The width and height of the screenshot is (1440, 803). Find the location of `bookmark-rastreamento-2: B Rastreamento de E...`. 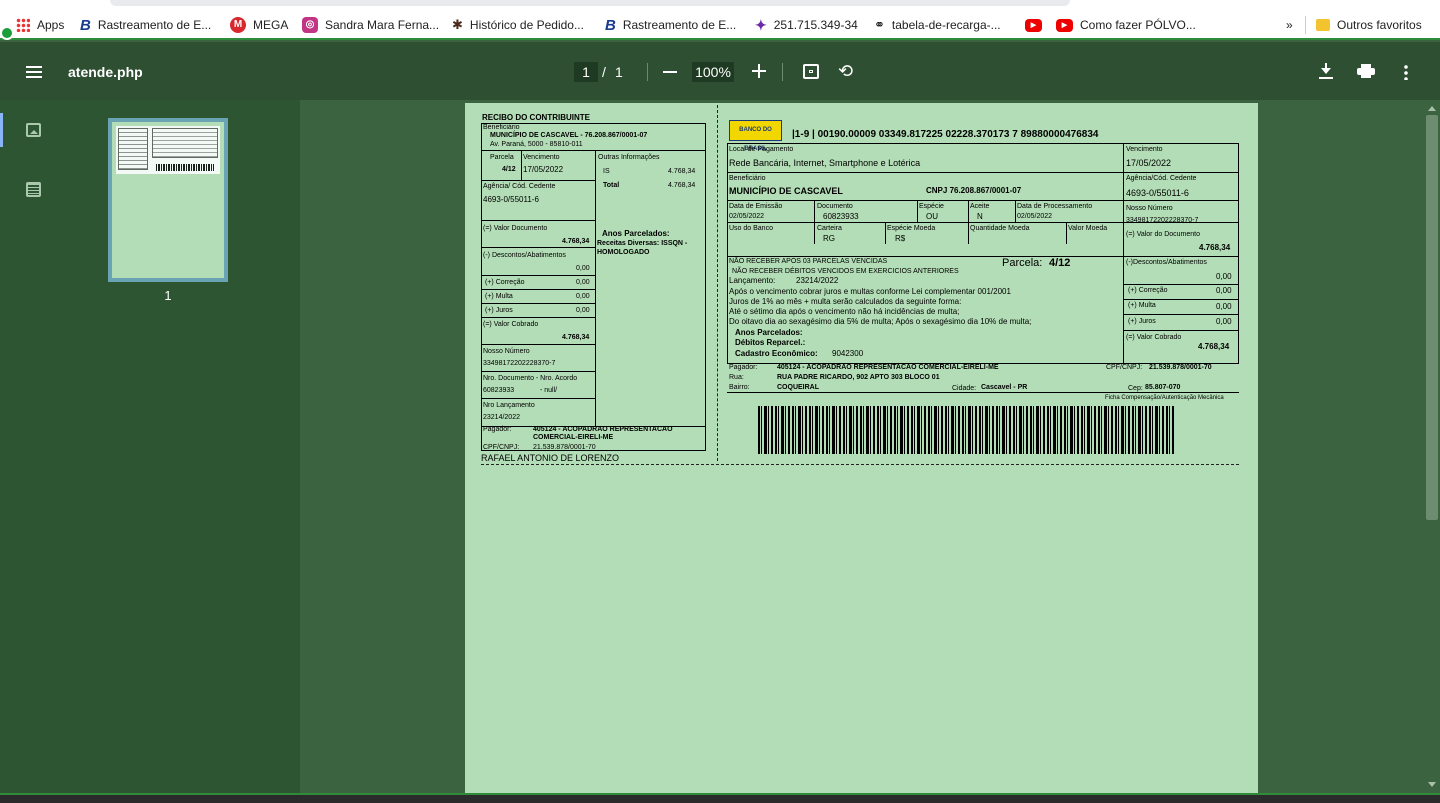

bookmark-rastreamento-2: B Rastreamento de E... is located at coordinates (670, 25).